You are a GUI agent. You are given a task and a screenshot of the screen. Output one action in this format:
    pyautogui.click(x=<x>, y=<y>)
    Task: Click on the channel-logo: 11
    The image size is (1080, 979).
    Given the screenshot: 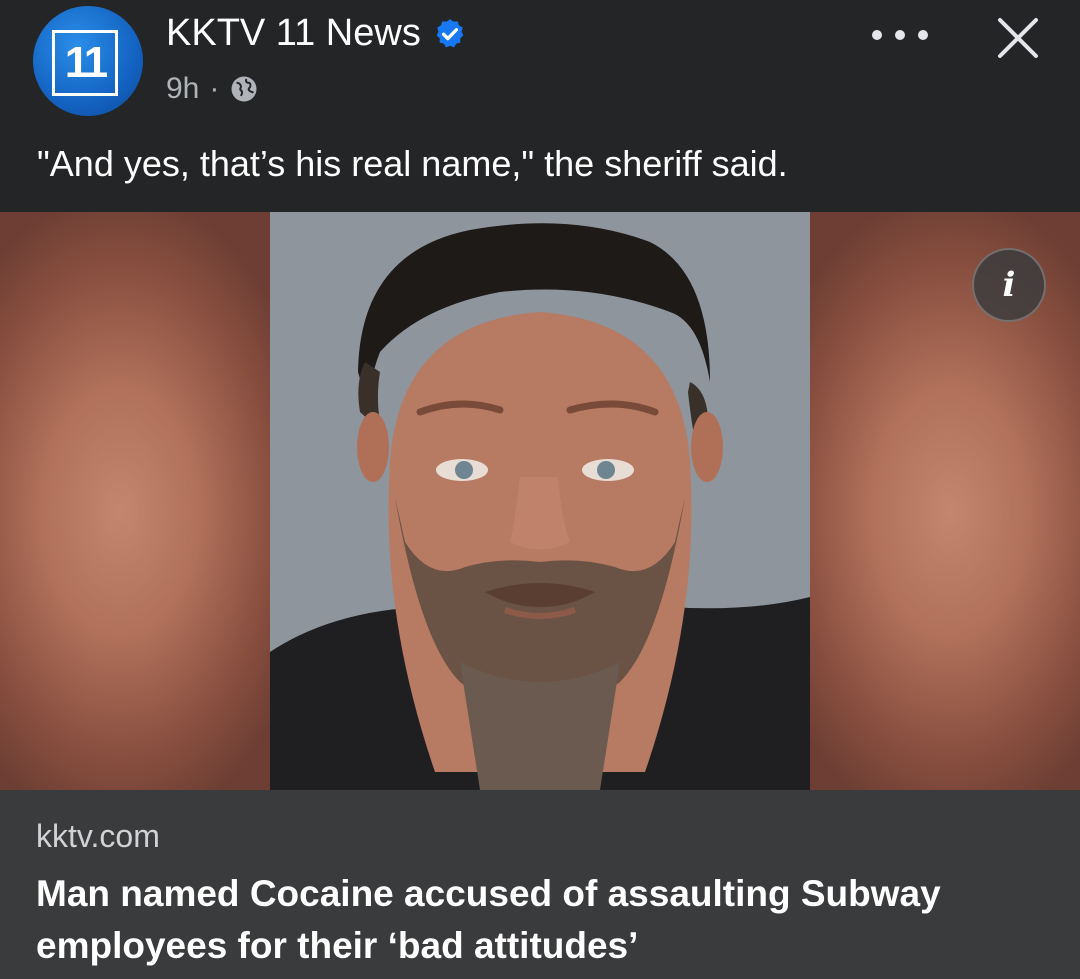 What is the action you would take?
    pyautogui.click(x=85, y=63)
    